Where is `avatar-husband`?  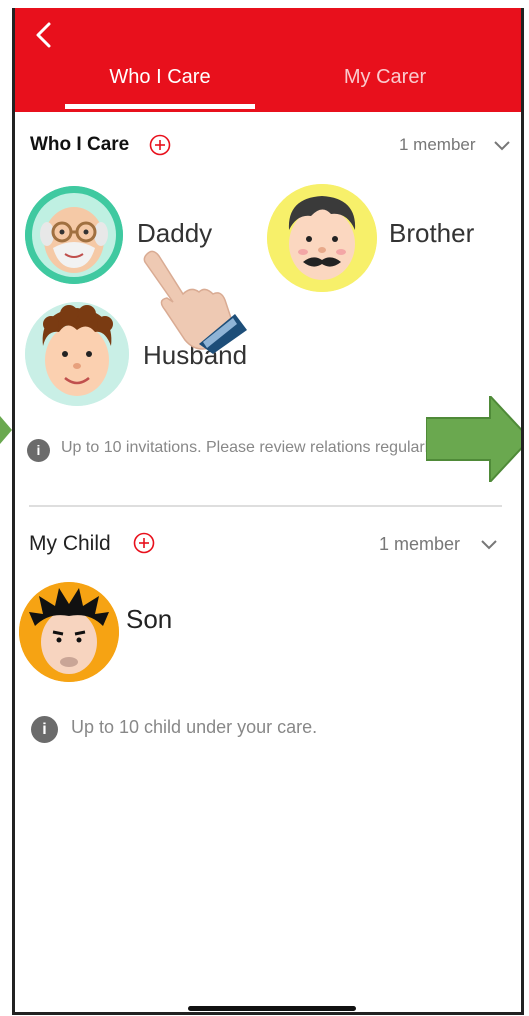 avatar-husband is located at coordinates (77, 354).